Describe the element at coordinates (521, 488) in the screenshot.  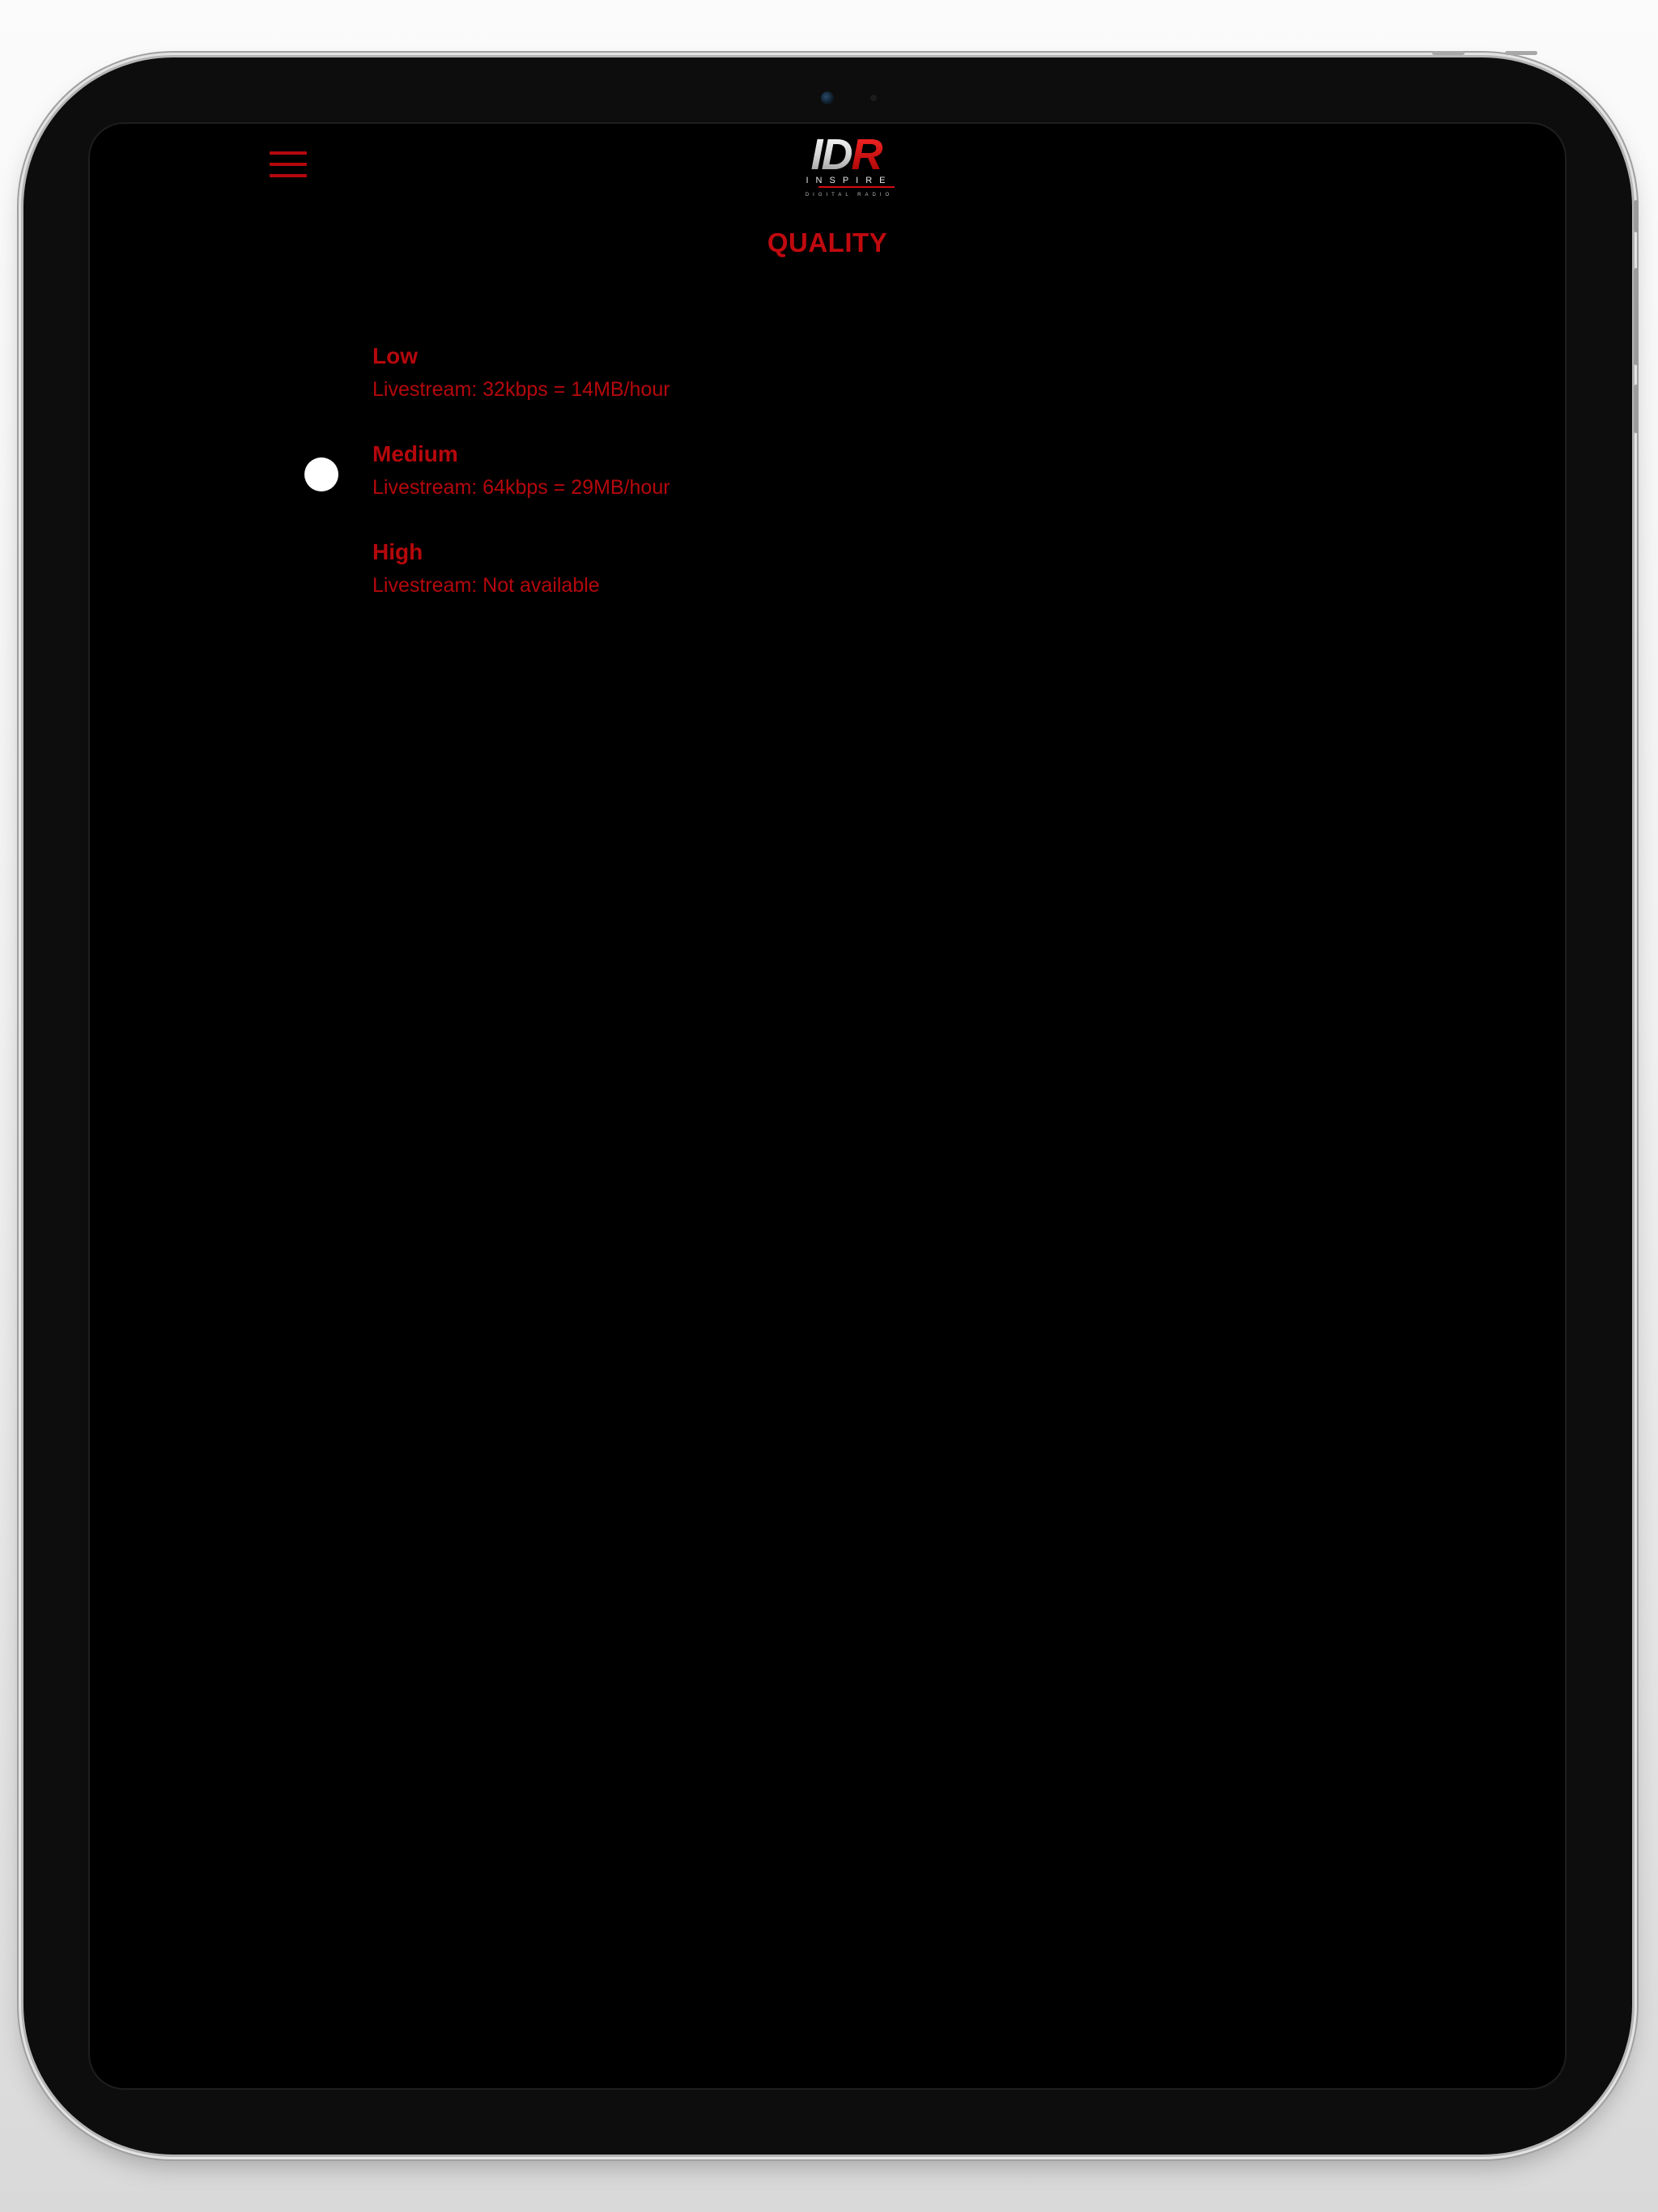
I see `option-description: Livestream: 64kbps = 29MB/hour` at that location.